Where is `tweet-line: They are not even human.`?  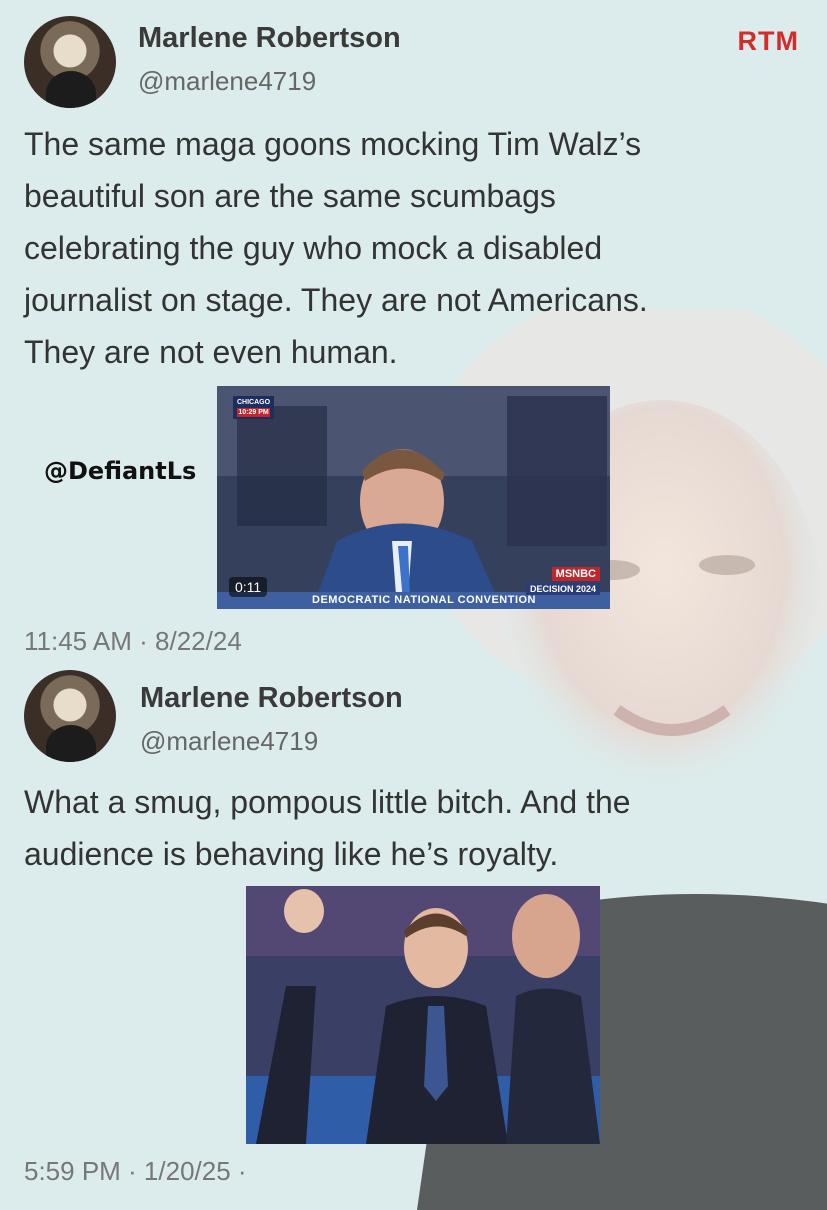
tweet-line: They are not even human. is located at coordinates (211, 352).